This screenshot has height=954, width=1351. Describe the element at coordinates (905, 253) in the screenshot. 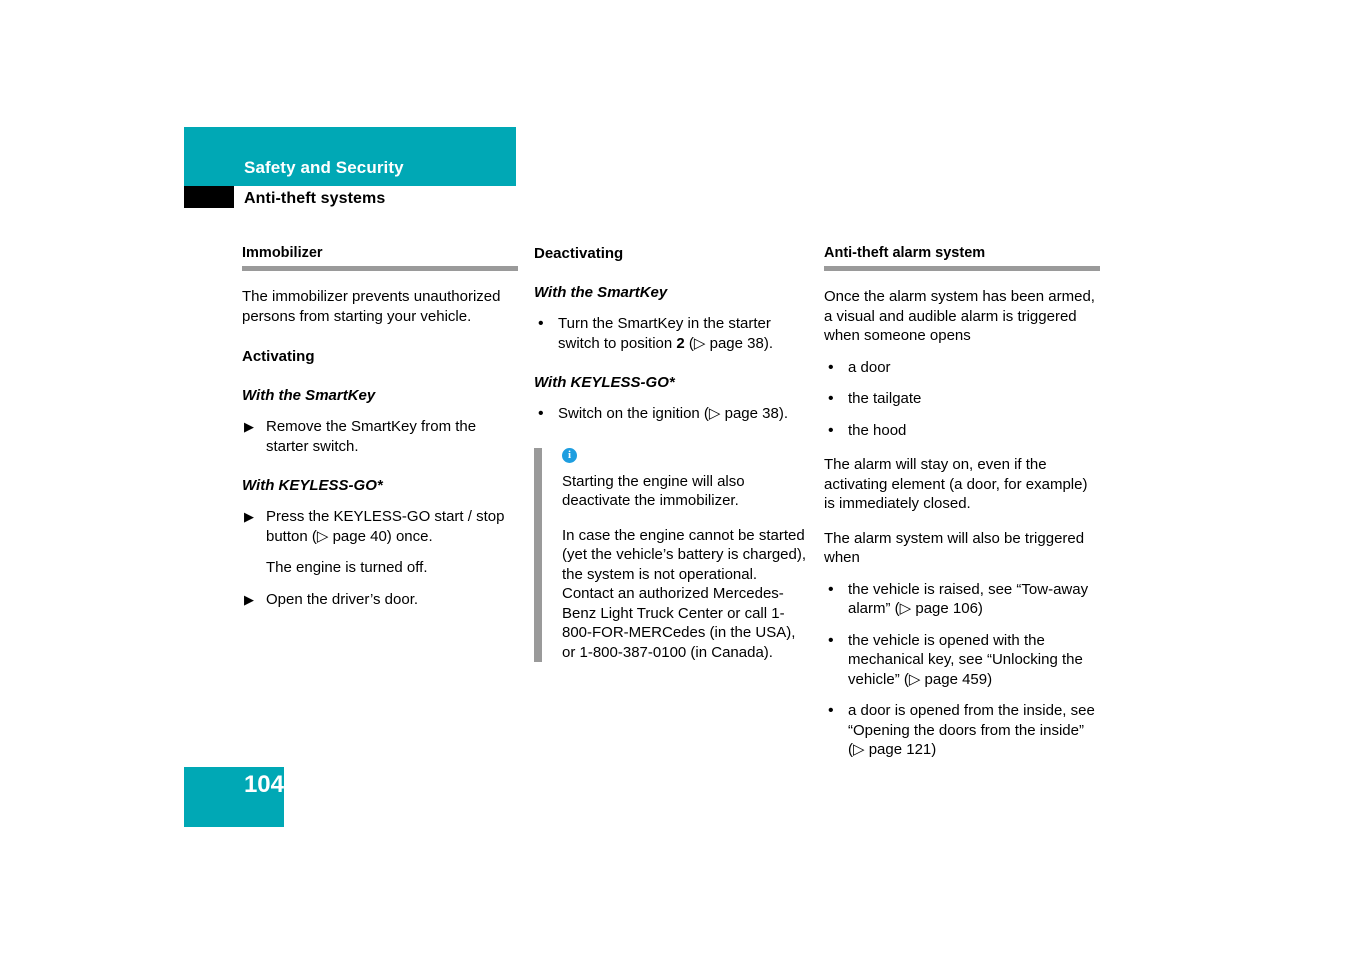

I see `heading-anti-theft-alarm-system: Anti-theft alarm system` at that location.